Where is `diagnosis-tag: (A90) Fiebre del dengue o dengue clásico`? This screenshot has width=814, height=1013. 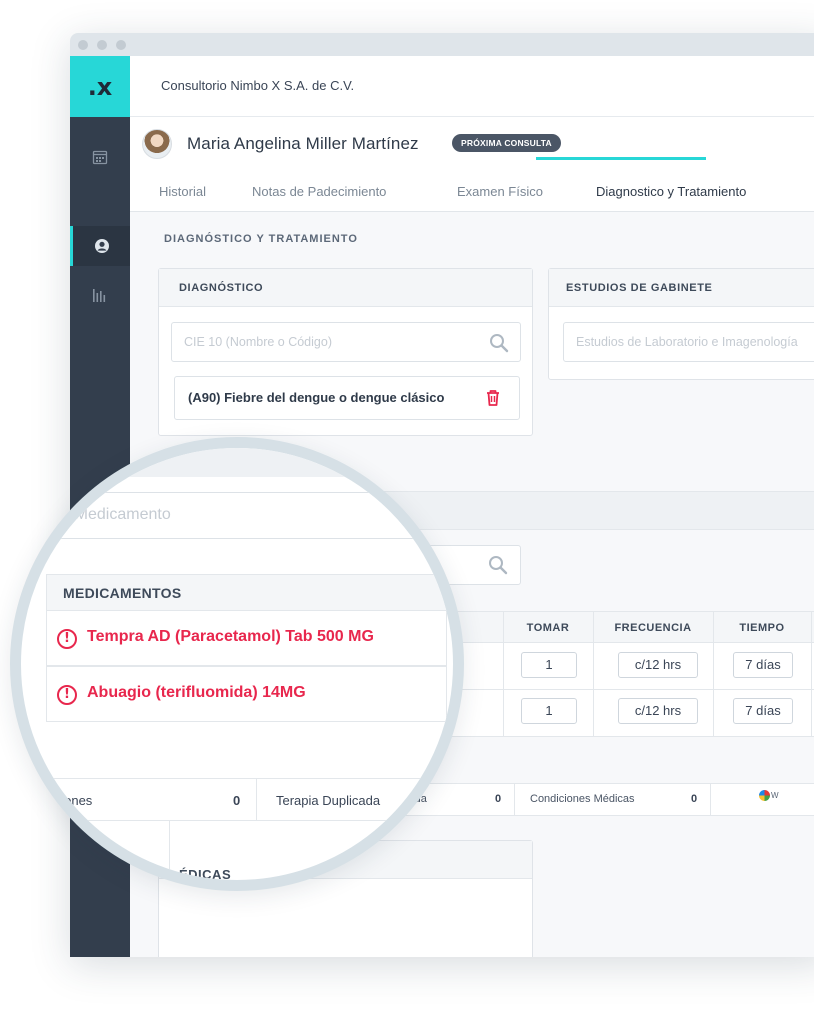 diagnosis-tag: (A90) Fiebre del dengue o dengue clásico is located at coordinates (347, 398).